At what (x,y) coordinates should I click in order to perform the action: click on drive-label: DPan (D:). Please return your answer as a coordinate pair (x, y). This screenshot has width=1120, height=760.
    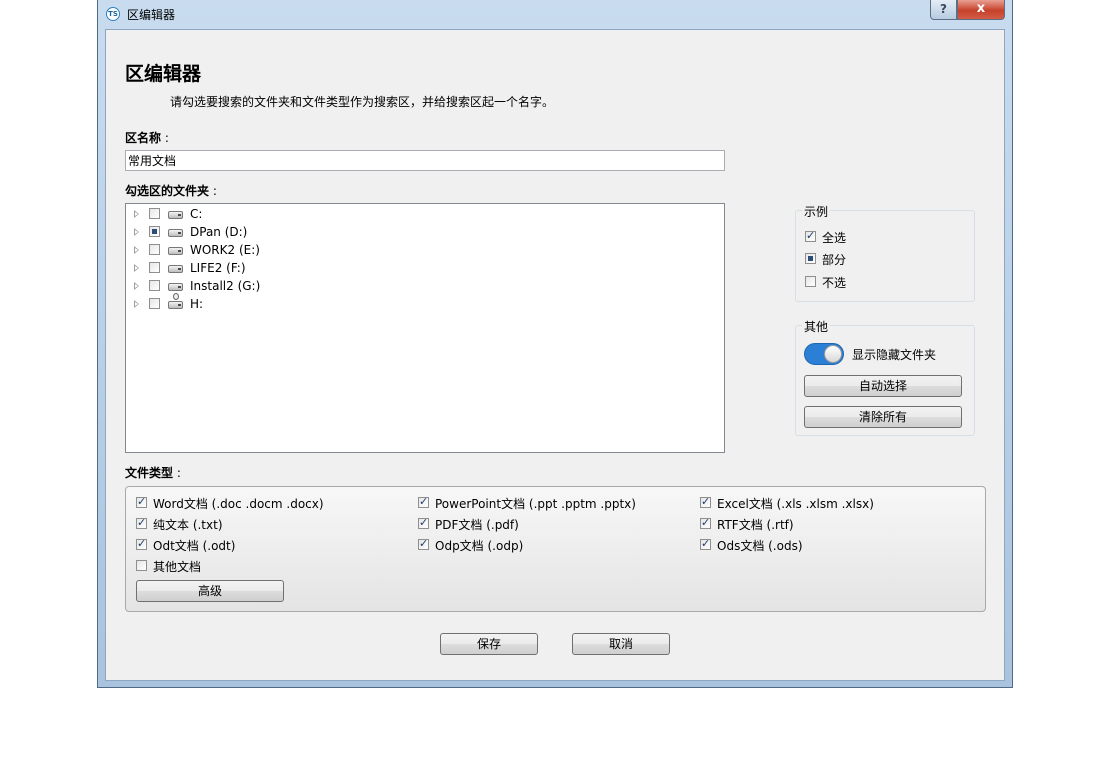
    Looking at the image, I should click on (219, 232).